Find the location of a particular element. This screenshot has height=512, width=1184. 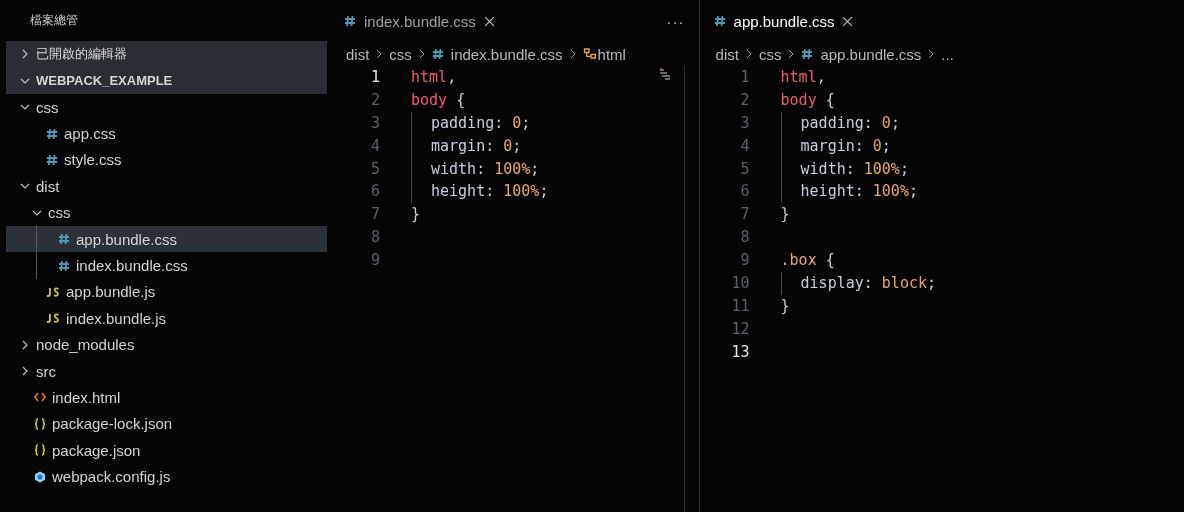

section-title: WEBPACK_EXAMPLE is located at coordinates (104, 81).